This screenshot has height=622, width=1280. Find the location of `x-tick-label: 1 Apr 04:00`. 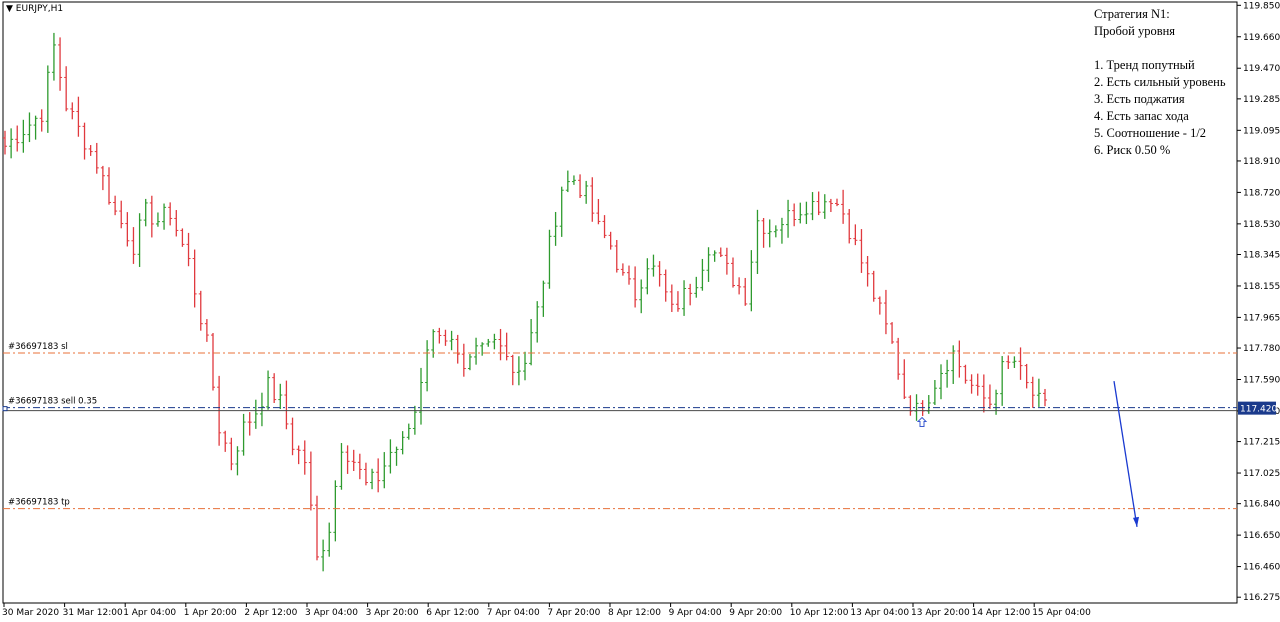

x-tick-label: 1 Apr 04:00 is located at coordinates (149, 613).